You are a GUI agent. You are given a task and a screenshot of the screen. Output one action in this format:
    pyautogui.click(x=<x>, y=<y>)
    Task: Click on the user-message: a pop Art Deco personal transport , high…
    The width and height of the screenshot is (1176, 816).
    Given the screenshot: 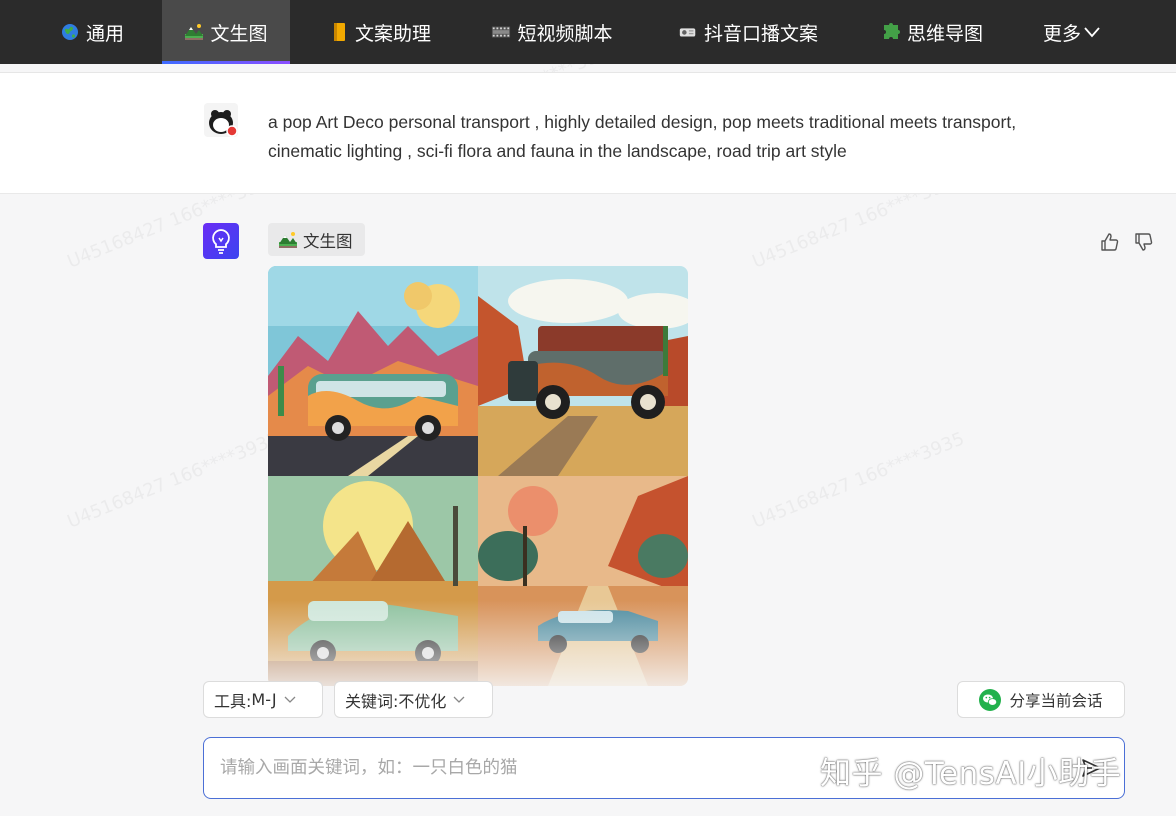 What is the action you would take?
    pyautogui.click(x=588, y=133)
    